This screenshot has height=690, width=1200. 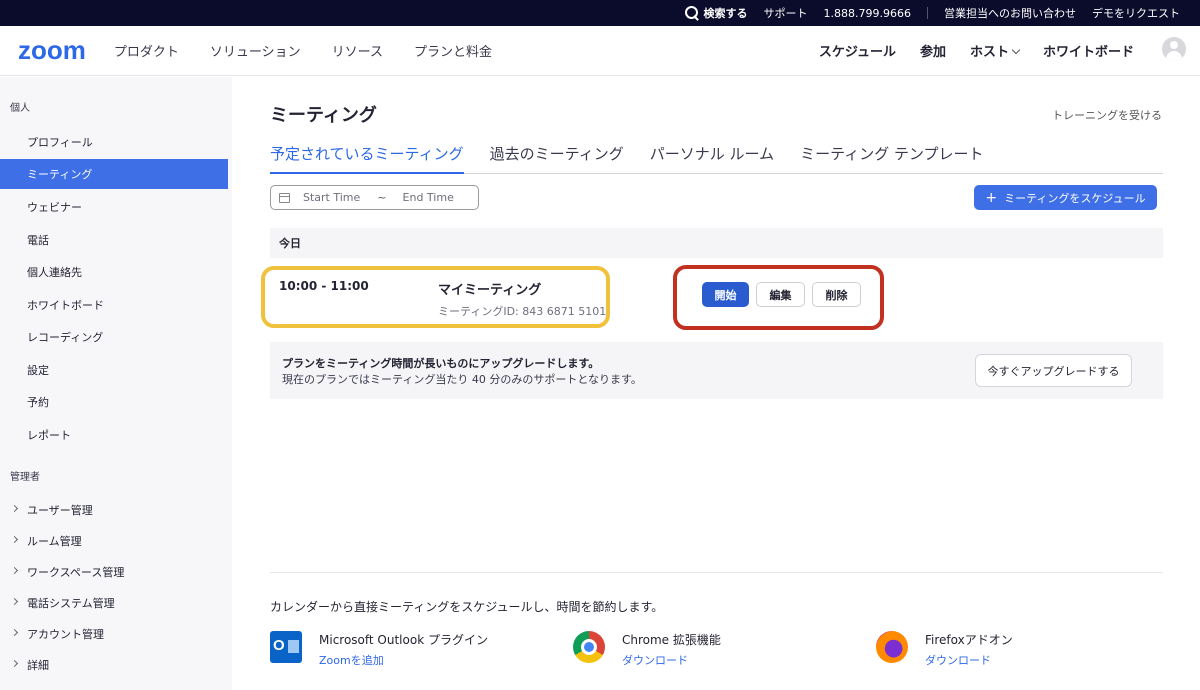 I want to click on delete-button: 削除, so click(x=836, y=294).